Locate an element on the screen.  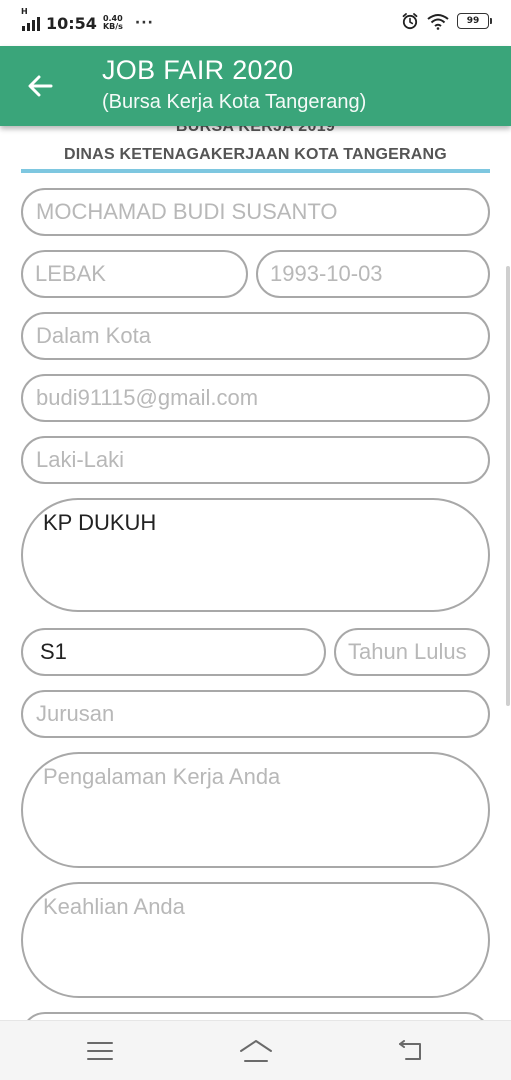
full-name-field: MOCHAMAD BUDI SUSANTO is located at coordinates (255, 212).